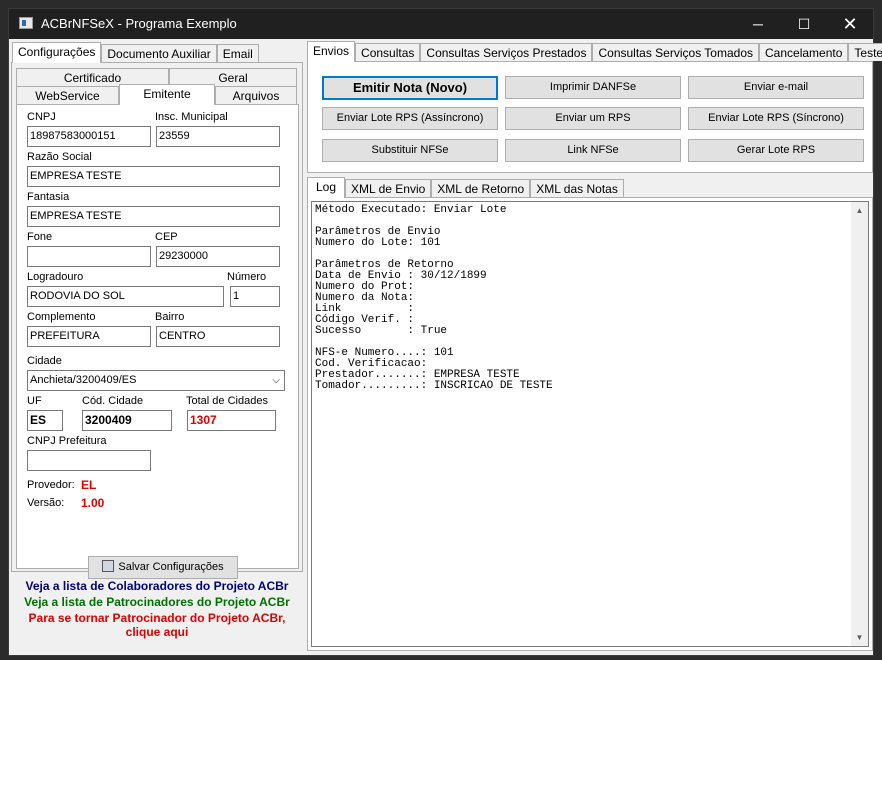 The height and width of the screenshot is (800, 882). I want to click on tab-configuracoes: Configurações, so click(57, 52).